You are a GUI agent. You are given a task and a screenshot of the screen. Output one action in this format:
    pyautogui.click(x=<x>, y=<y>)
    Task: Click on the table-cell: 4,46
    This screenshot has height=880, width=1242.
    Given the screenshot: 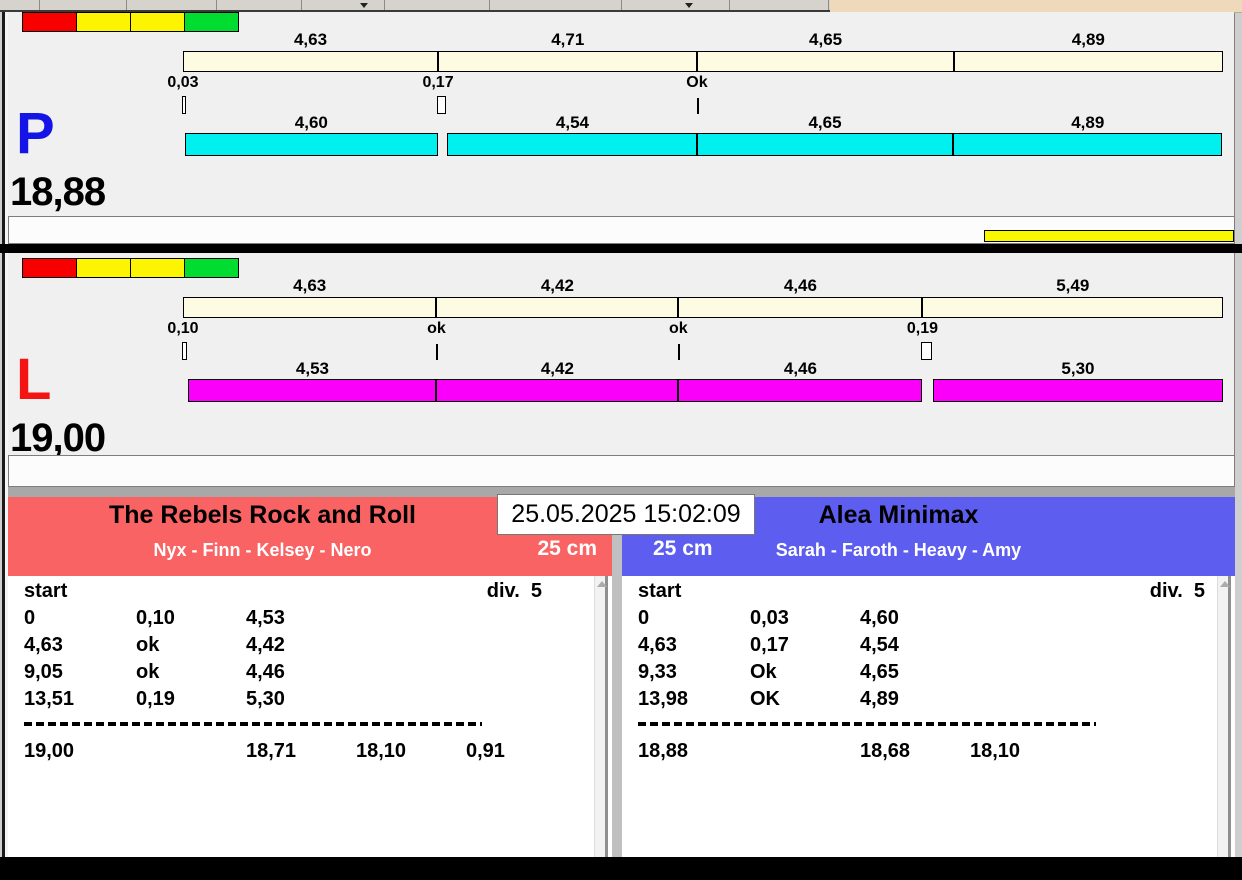 What is the action you would take?
    pyautogui.click(x=265, y=672)
    